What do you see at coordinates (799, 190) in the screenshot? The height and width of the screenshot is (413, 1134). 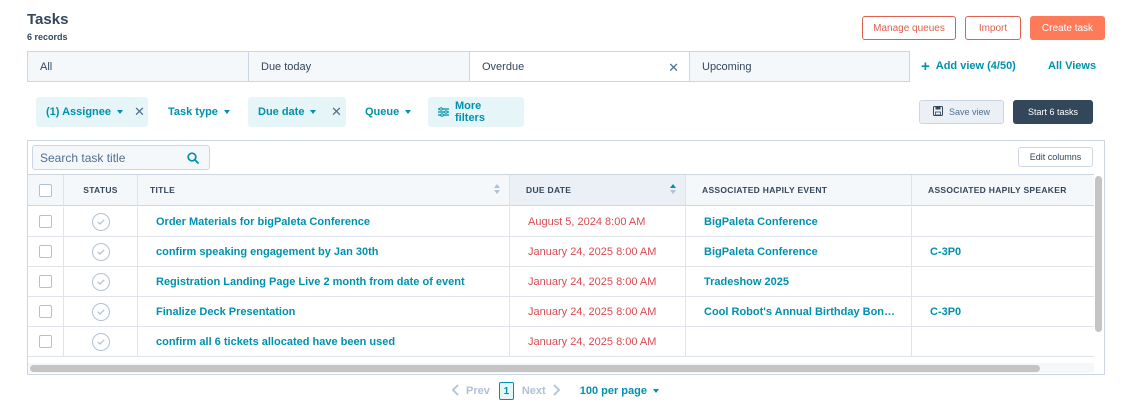 I see `column-event: ASSOCIATED HAPILY EVENT` at bounding box center [799, 190].